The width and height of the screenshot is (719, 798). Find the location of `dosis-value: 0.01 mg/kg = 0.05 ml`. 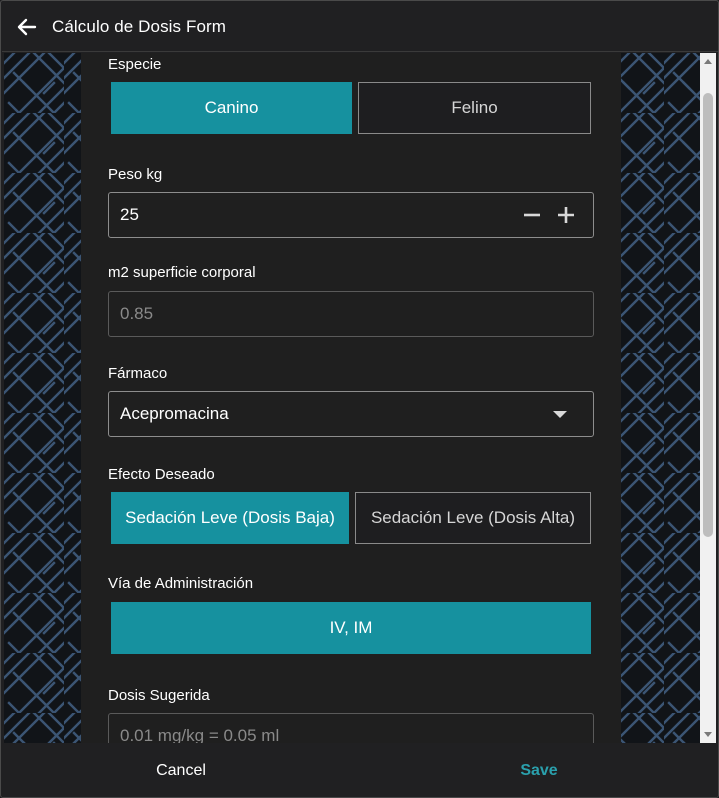

dosis-value: 0.01 mg/kg = 0.05 ml is located at coordinates (200, 734).